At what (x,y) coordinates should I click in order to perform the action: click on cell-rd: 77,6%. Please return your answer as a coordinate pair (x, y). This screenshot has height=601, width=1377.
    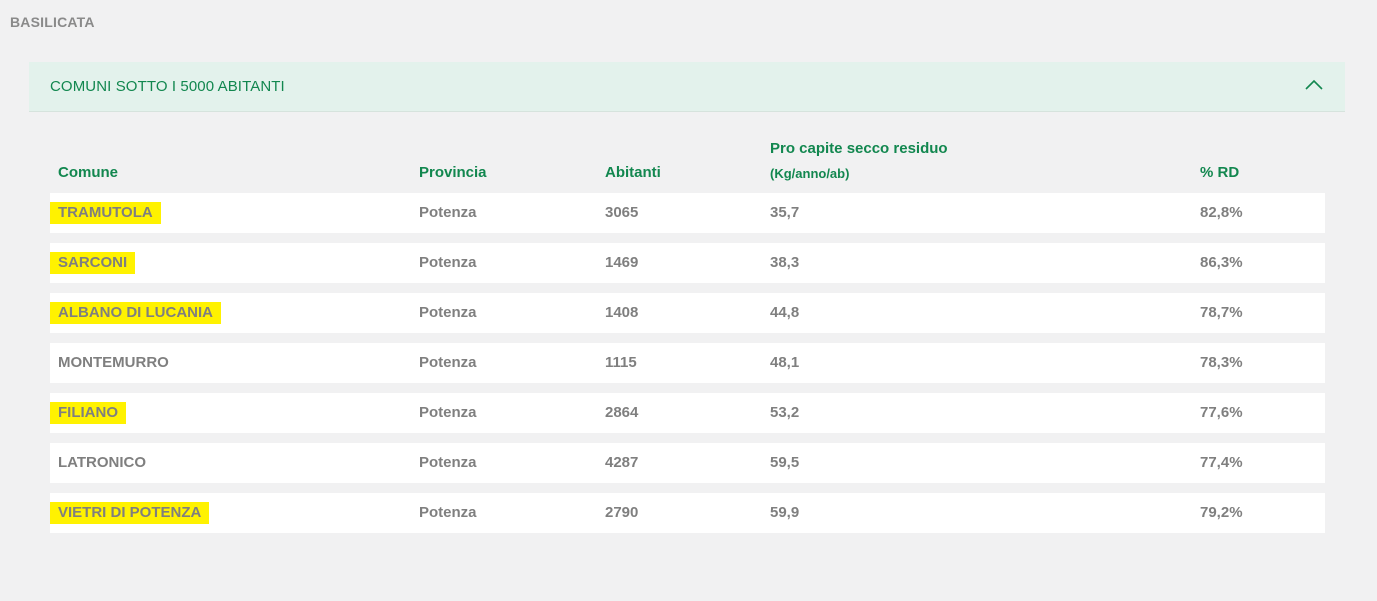
    Looking at the image, I should click on (1221, 412).